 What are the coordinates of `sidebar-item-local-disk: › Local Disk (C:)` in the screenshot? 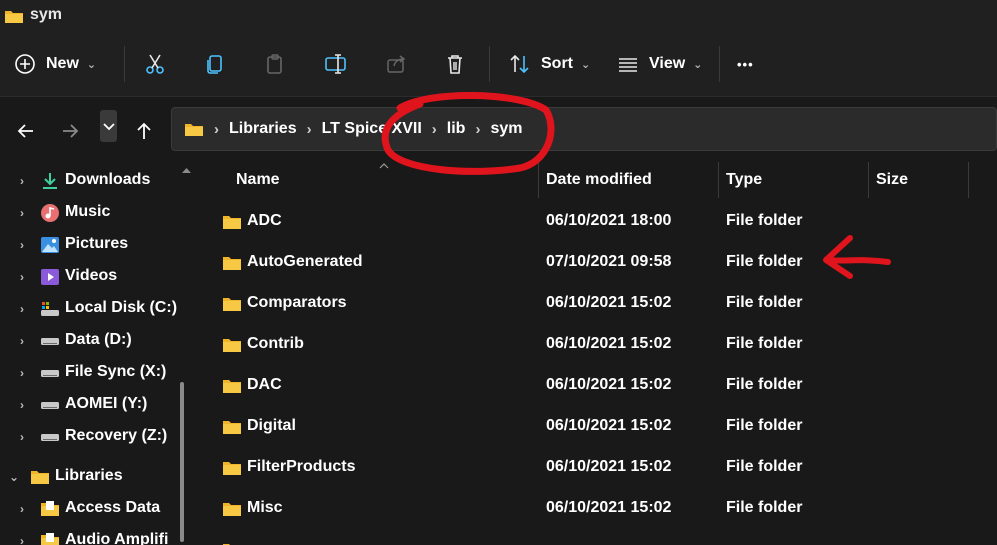 It's located at (90, 309).